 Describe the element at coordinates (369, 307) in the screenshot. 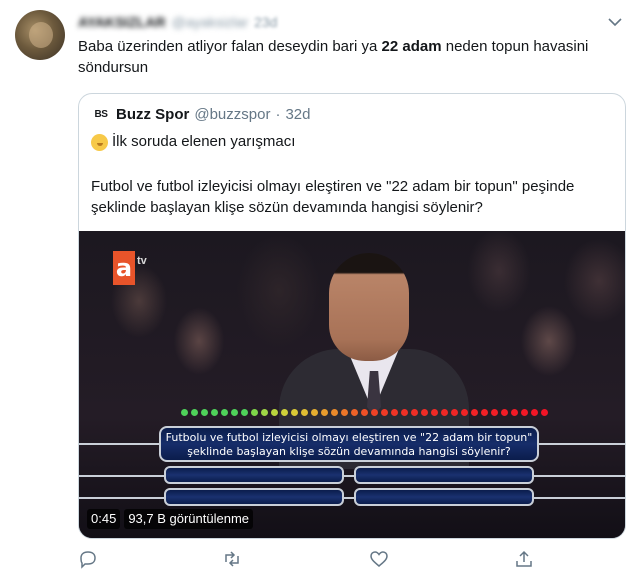

I see `host-figure-head` at that location.